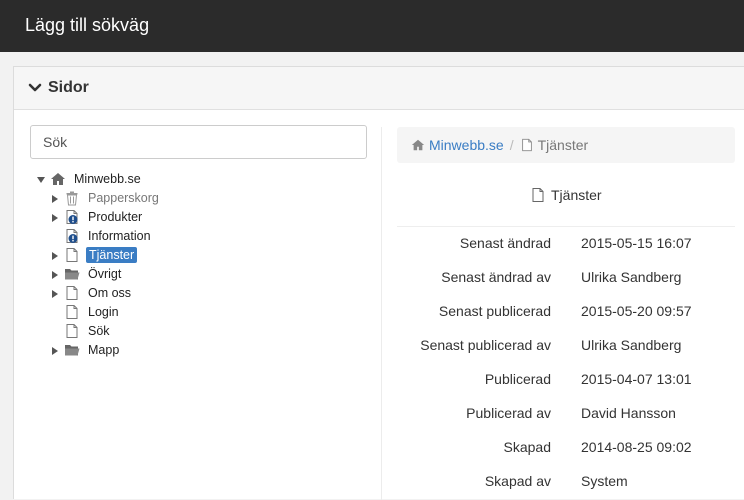  What do you see at coordinates (119, 235) in the screenshot?
I see `tree-item-label: Information` at bounding box center [119, 235].